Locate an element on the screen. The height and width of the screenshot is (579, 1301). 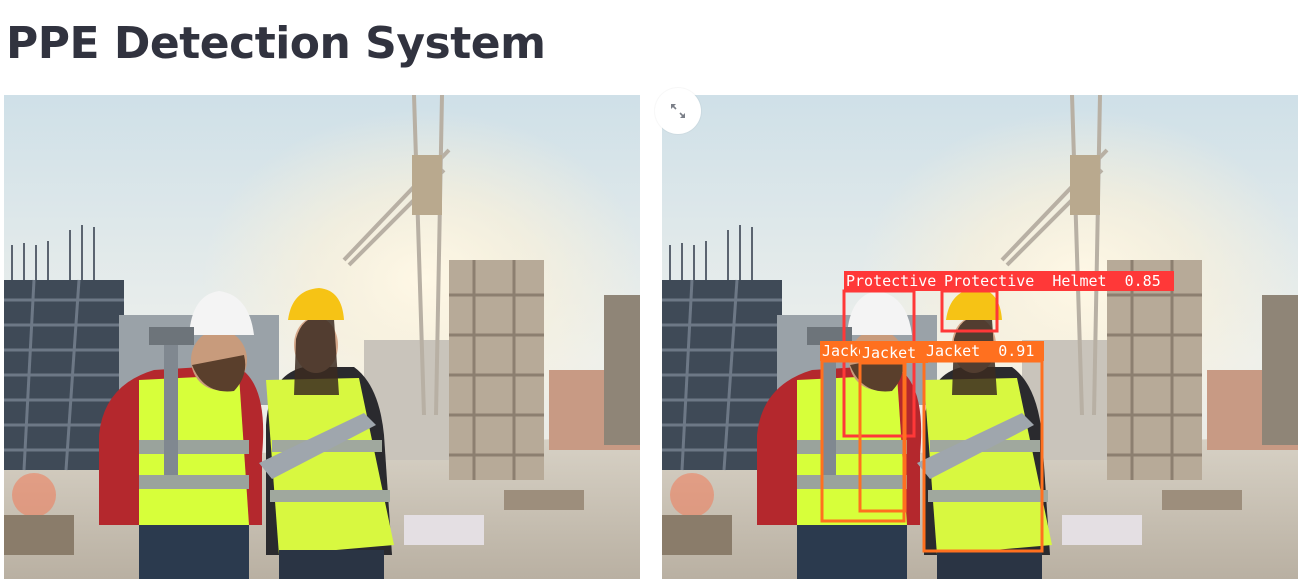
detection-label: Jacket 0.91 is located at coordinates (980, 351).